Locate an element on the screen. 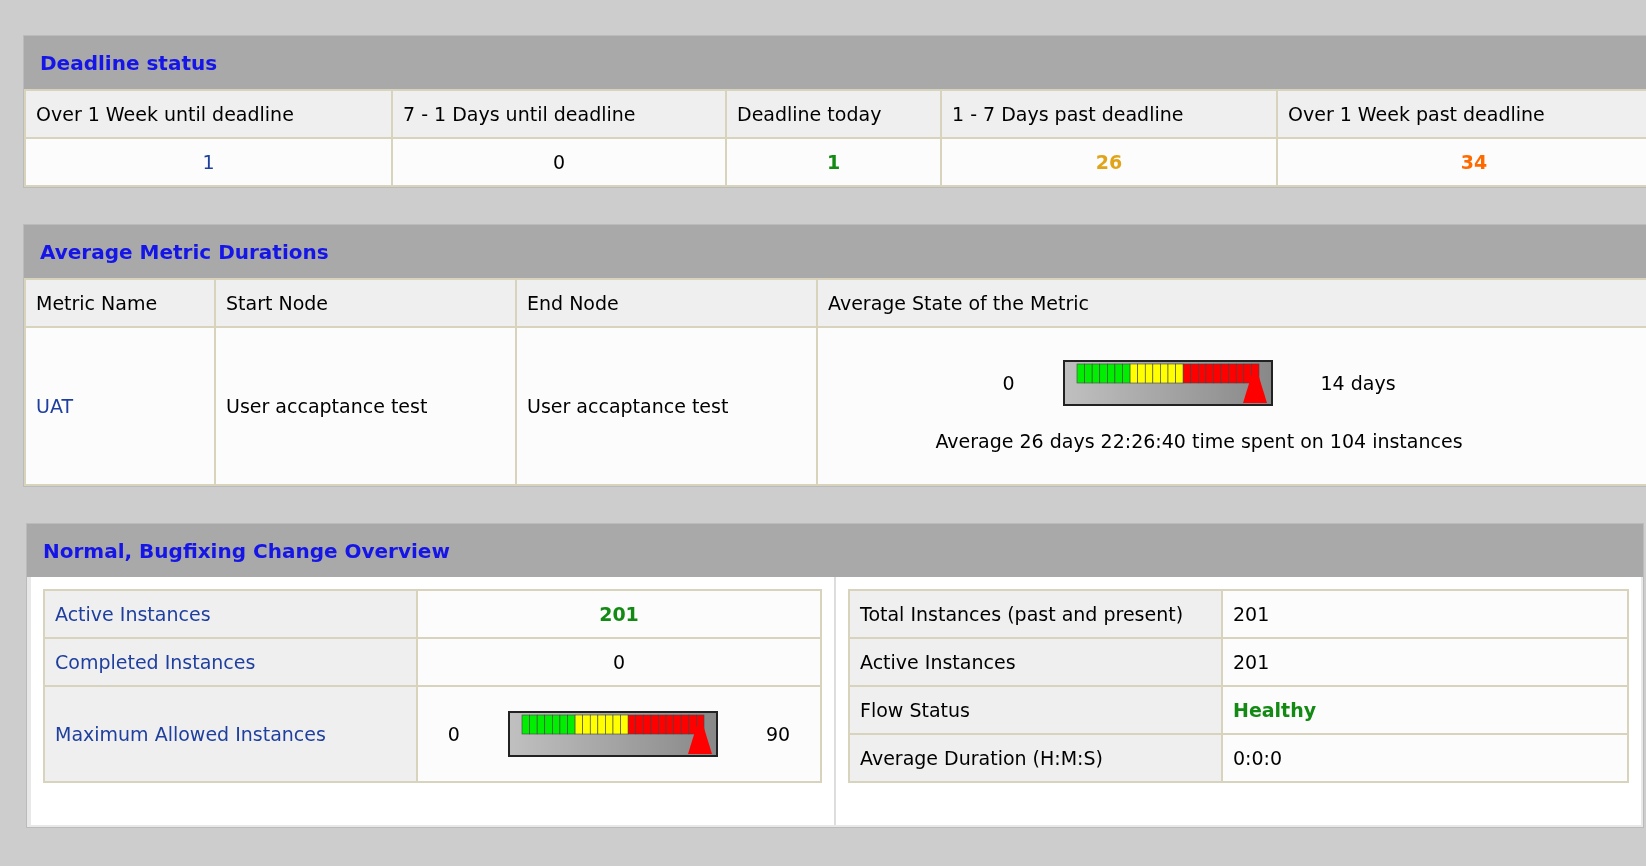  column-header: Deadline today is located at coordinates (833, 114).